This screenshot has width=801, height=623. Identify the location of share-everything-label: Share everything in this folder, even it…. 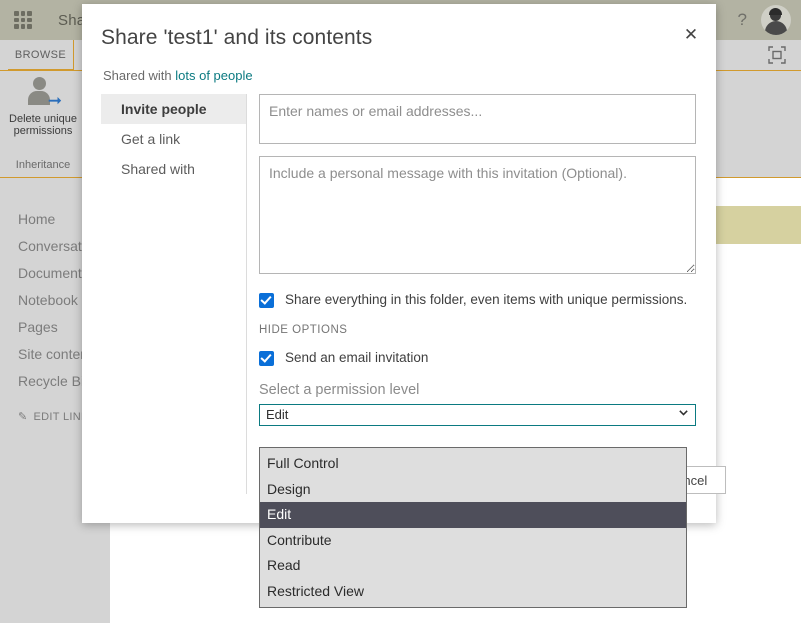
(486, 299).